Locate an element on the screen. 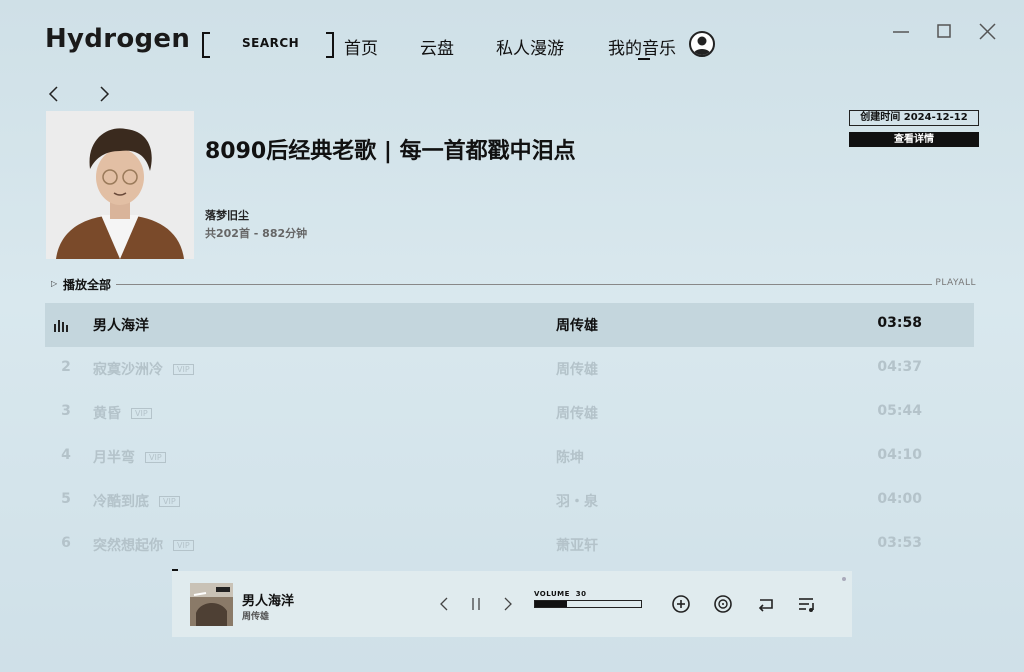 This screenshot has width=1024, height=672. track-artist: 萧亚轩 is located at coordinates (577, 545).